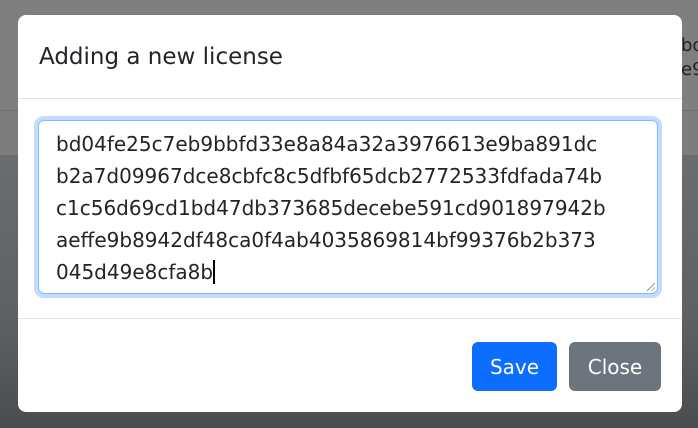 The width and height of the screenshot is (698, 428). What do you see at coordinates (615, 366) in the screenshot?
I see `close-button: Close` at bounding box center [615, 366].